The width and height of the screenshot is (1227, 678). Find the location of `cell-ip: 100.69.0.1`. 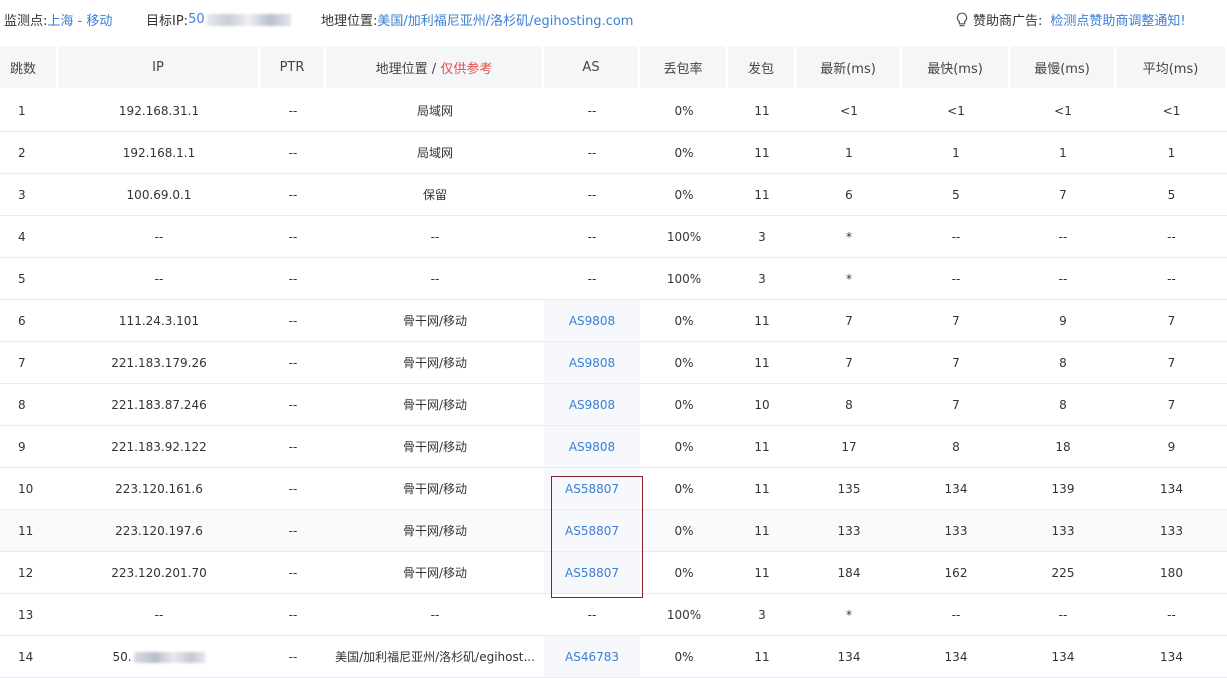

cell-ip: 100.69.0.1 is located at coordinates (159, 195).